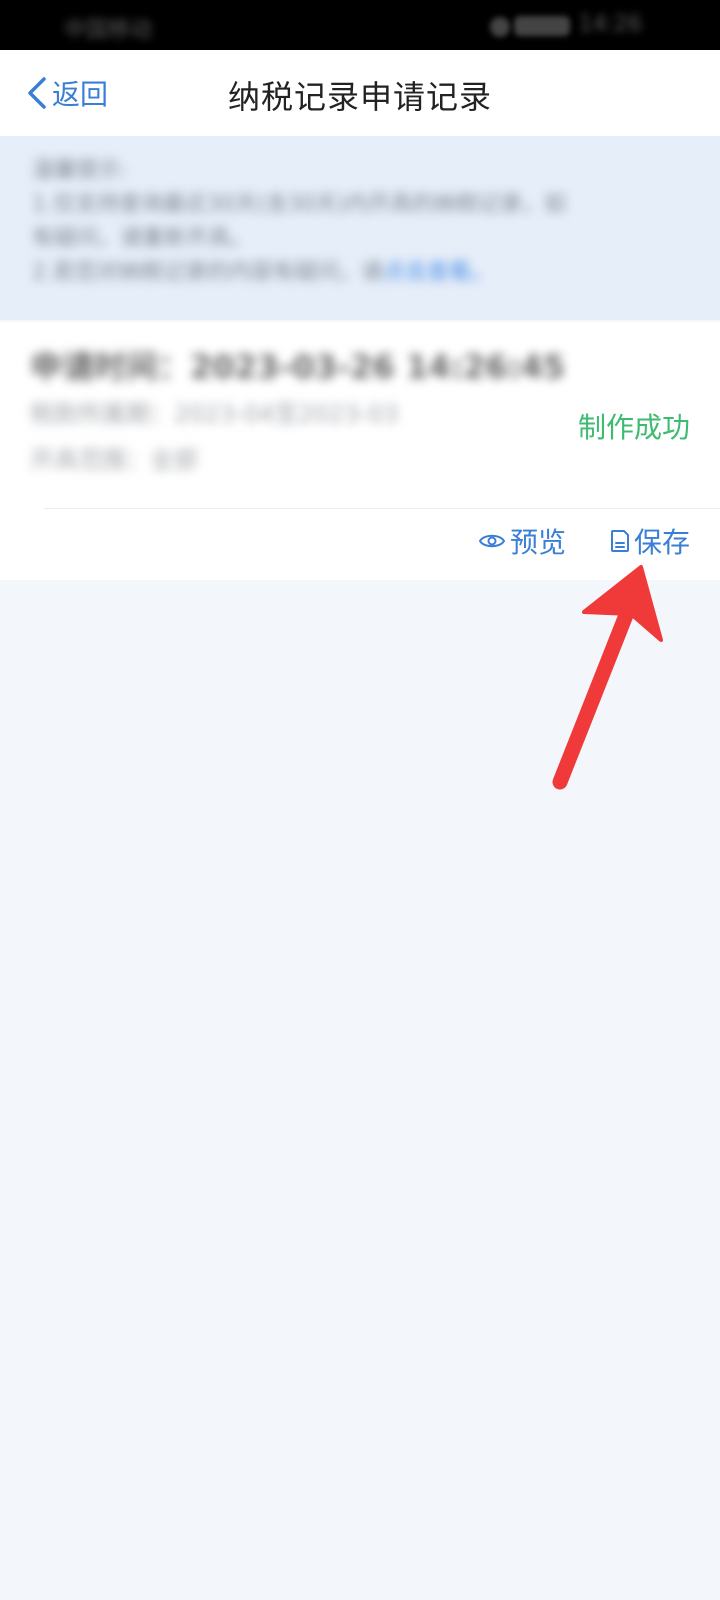 Image resolution: width=720 pixels, height=1600 pixels. What do you see at coordinates (80, 170) in the screenshot?
I see `tips-heading: 温馨提示:` at bounding box center [80, 170].